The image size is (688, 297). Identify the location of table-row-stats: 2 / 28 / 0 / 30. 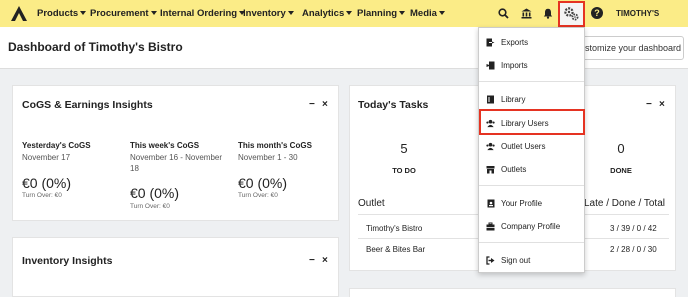
(633, 249).